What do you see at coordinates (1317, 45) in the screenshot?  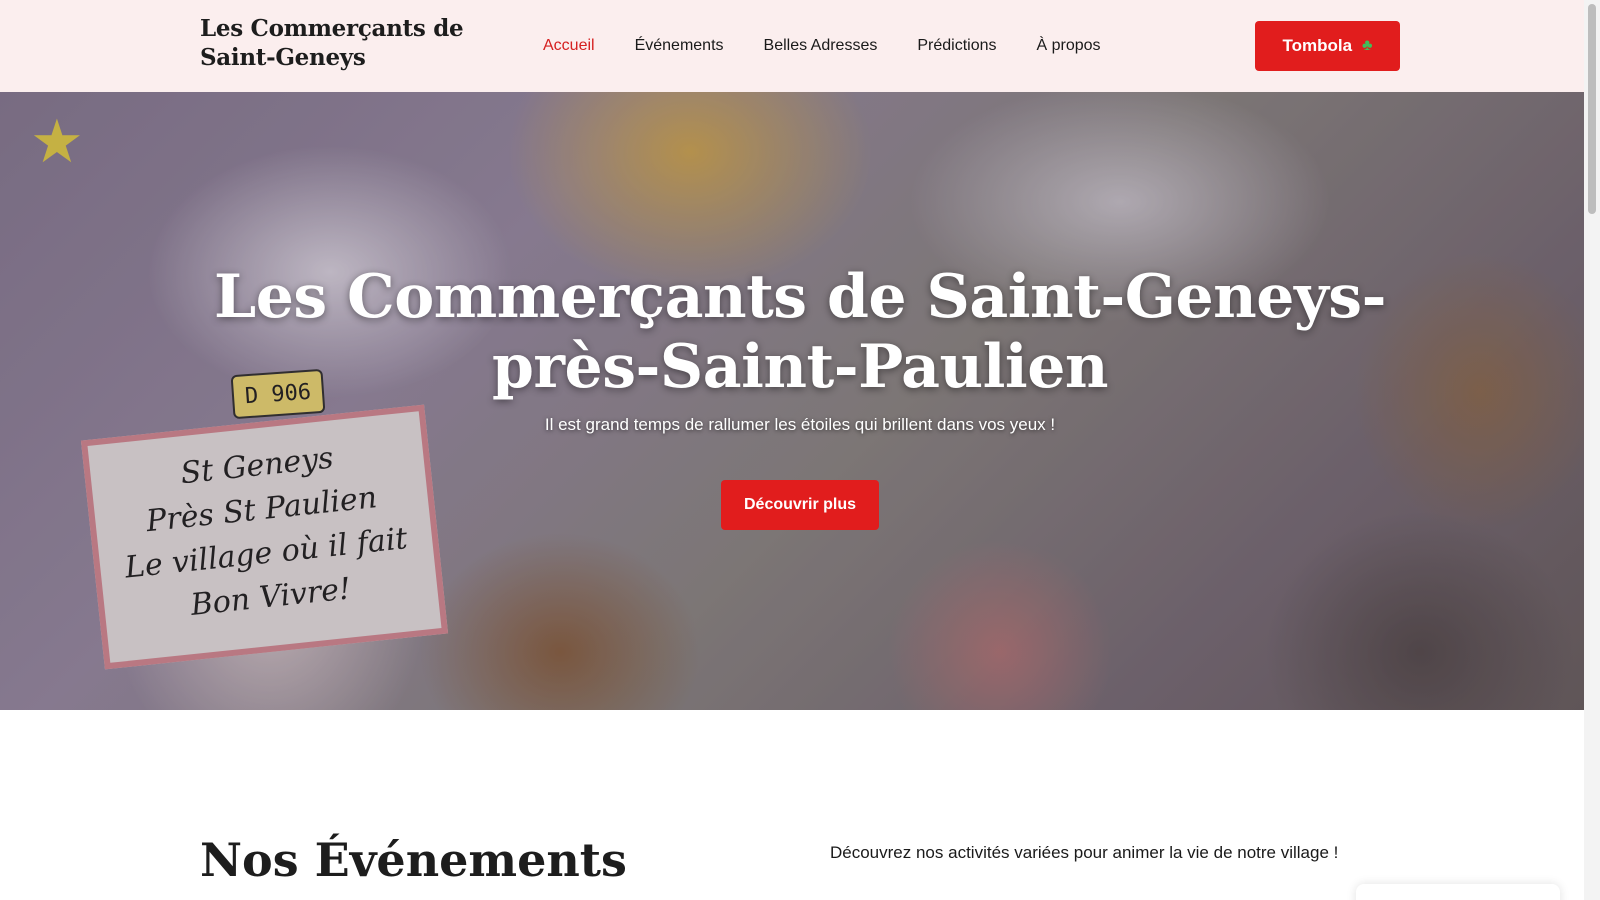 I see `tombola-label: Tombola` at bounding box center [1317, 45].